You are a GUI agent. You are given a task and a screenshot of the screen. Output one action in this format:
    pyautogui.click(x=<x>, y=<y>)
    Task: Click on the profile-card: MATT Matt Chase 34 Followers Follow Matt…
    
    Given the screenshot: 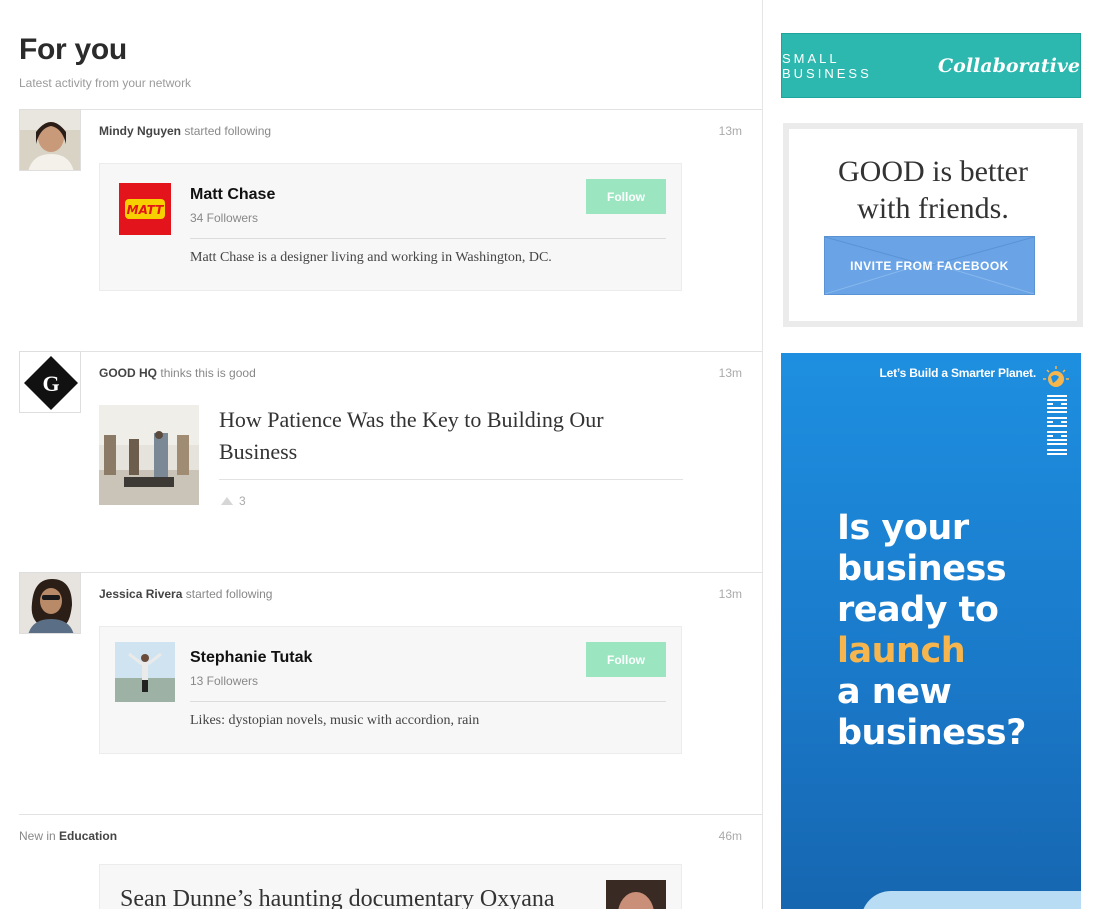 What is the action you would take?
    pyautogui.click(x=390, y=227)
    